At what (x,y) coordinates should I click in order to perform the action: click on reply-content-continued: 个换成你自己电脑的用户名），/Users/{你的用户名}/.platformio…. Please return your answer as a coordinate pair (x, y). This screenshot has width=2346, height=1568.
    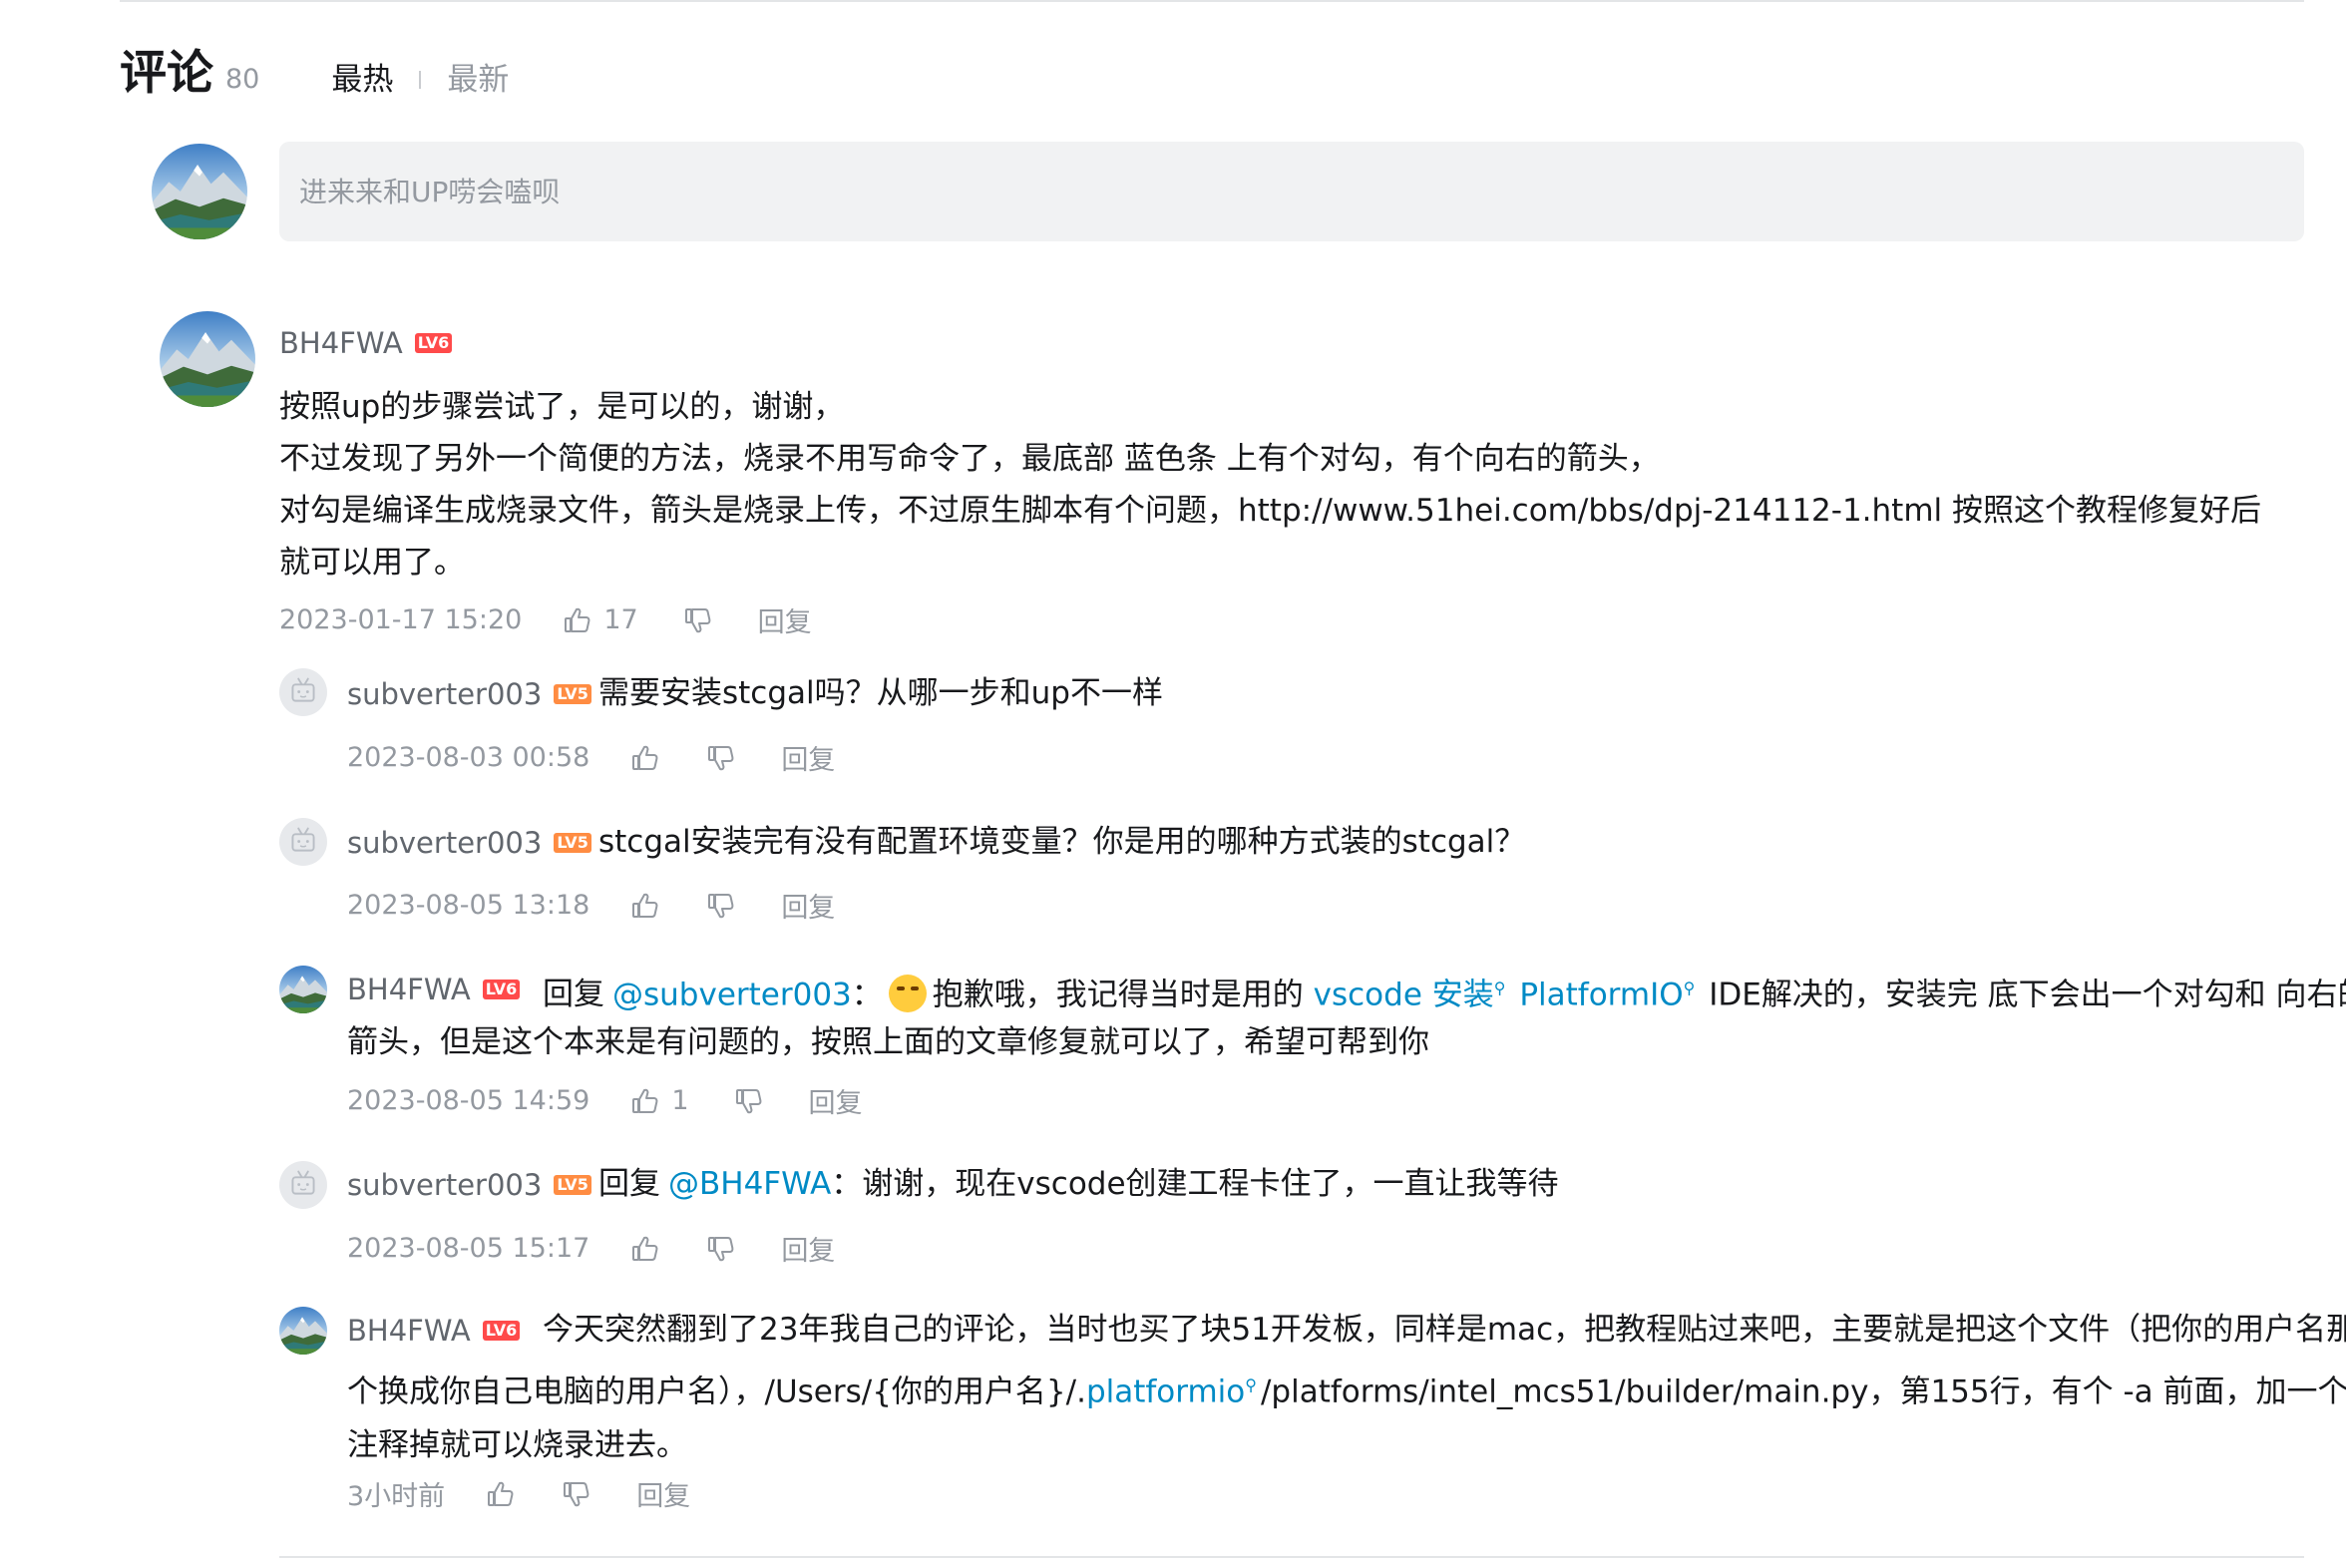
    Looking at the image, I should click on (1346, 1416).